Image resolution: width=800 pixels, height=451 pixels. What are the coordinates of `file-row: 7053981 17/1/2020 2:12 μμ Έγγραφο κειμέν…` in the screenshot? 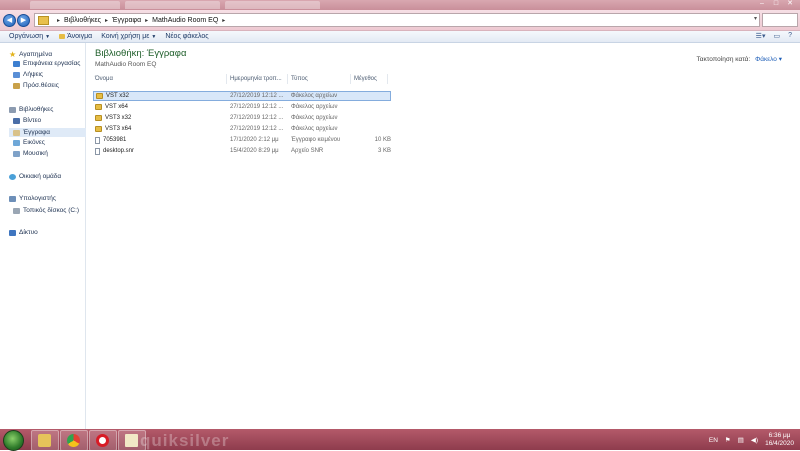 It's located at (242, 140).